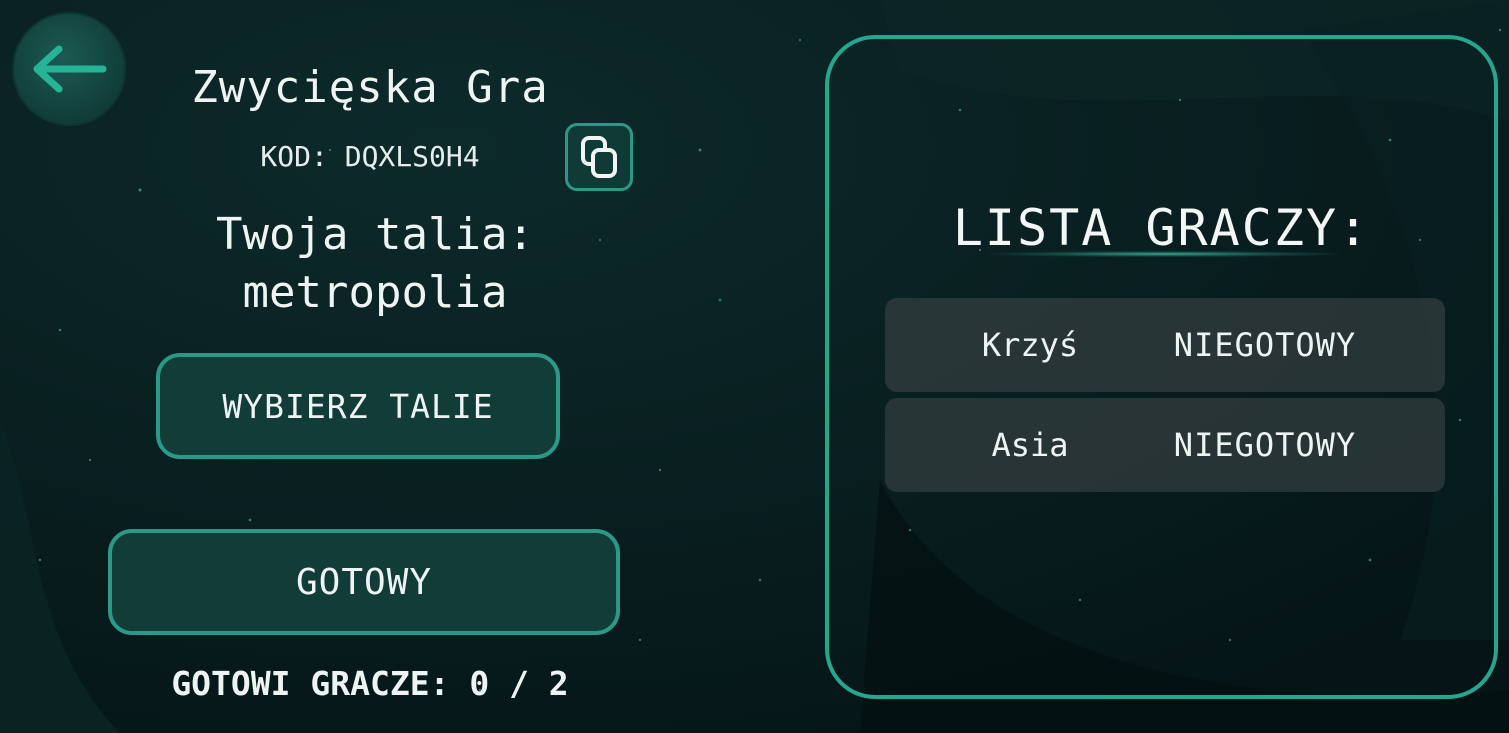  I want to click on ready-label: GOTOWY, so click(364, 582).